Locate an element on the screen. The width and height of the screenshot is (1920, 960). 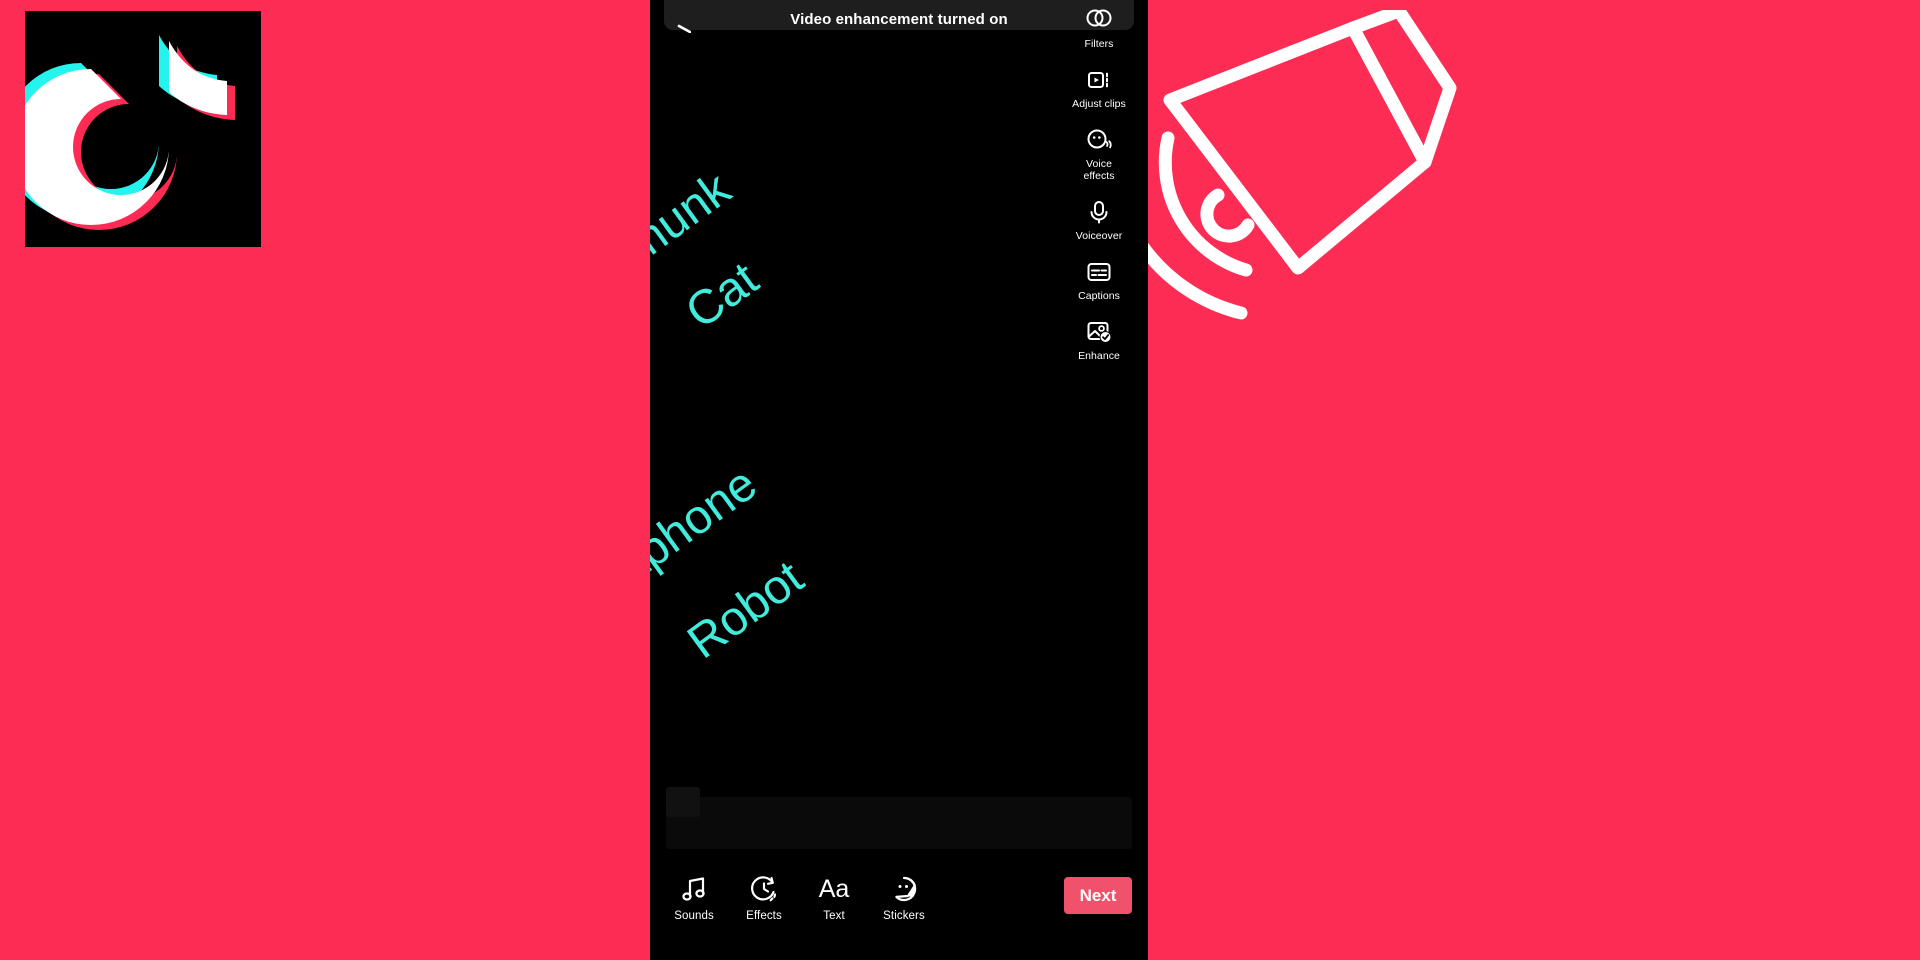
voiceover-icon is located at coordinates (1099, 212).